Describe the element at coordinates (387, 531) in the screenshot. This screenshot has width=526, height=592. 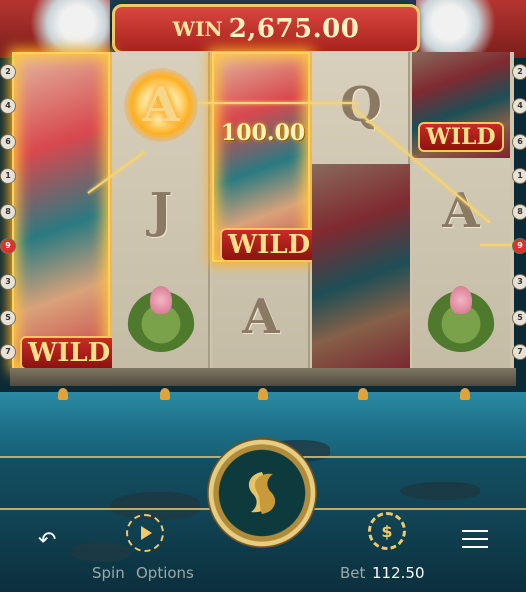
I see `bet-coin-button: $` at that location.